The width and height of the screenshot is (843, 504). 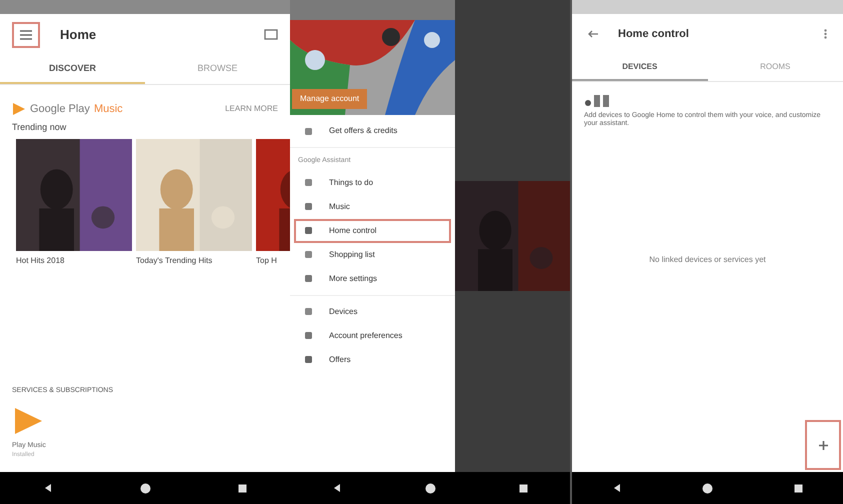 I want to click on tab: DISCOVER, so click(x=72, y=70).